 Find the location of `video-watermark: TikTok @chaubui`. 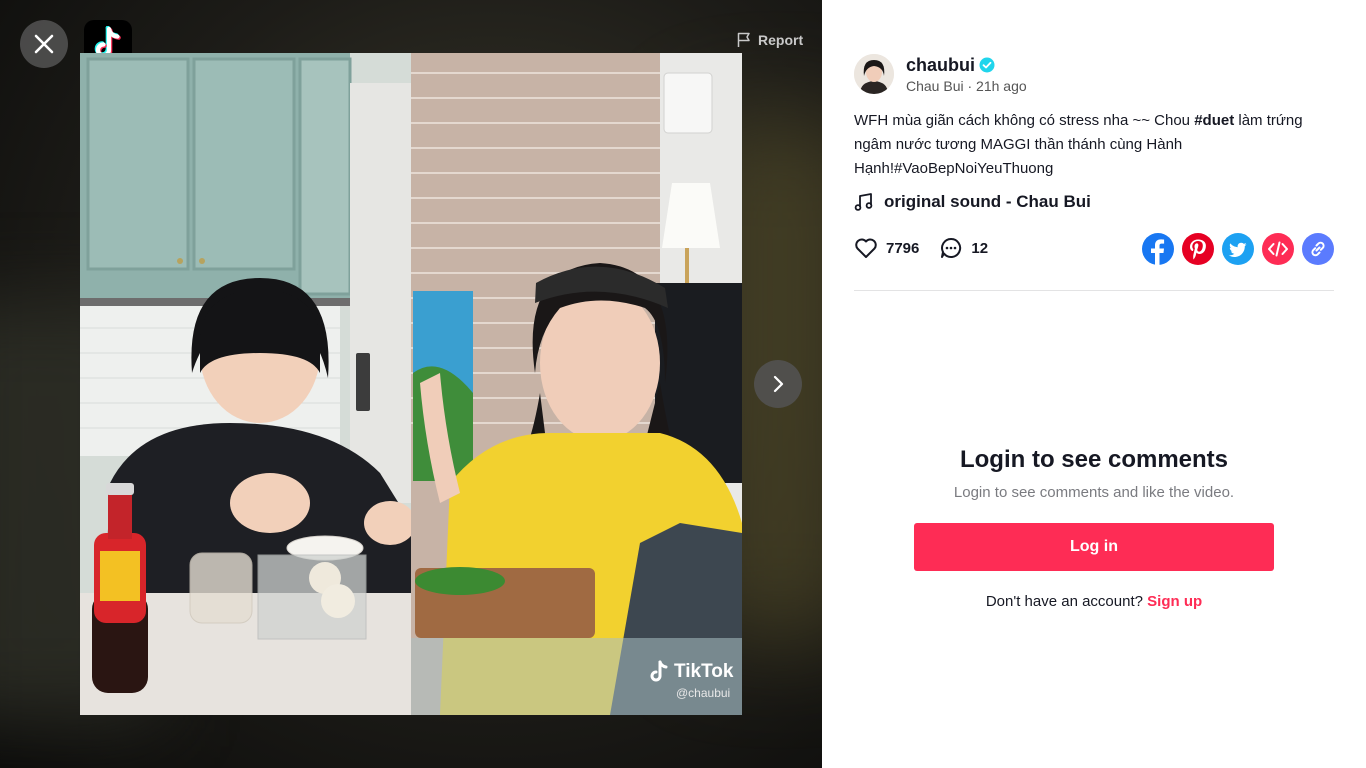

video-watermark: TikTok @chaubui is located at coordinates (690, 680).